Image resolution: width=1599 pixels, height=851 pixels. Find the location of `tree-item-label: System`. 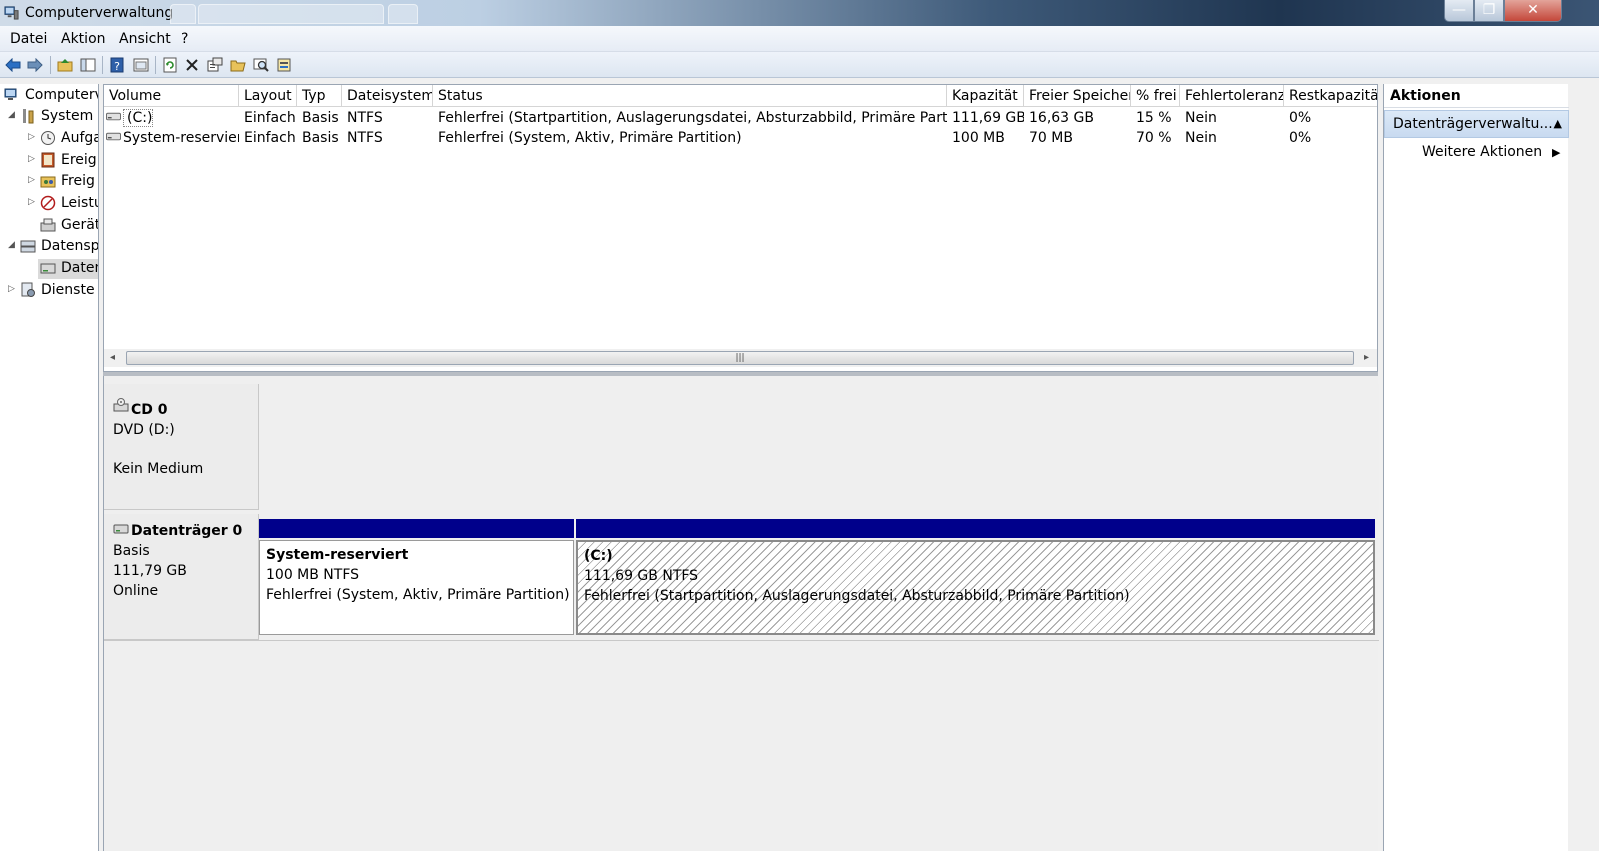

tree-item-label: System is located at coordinates (67, 116).